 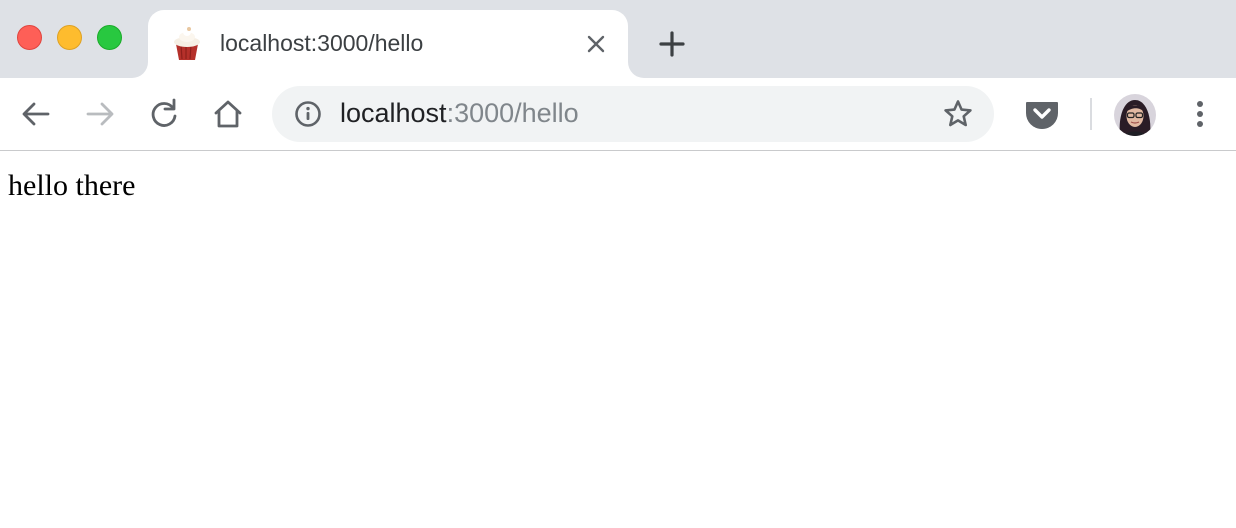 I want to click on url-text: localhost:3000/hello, so click(x=459, y=113).